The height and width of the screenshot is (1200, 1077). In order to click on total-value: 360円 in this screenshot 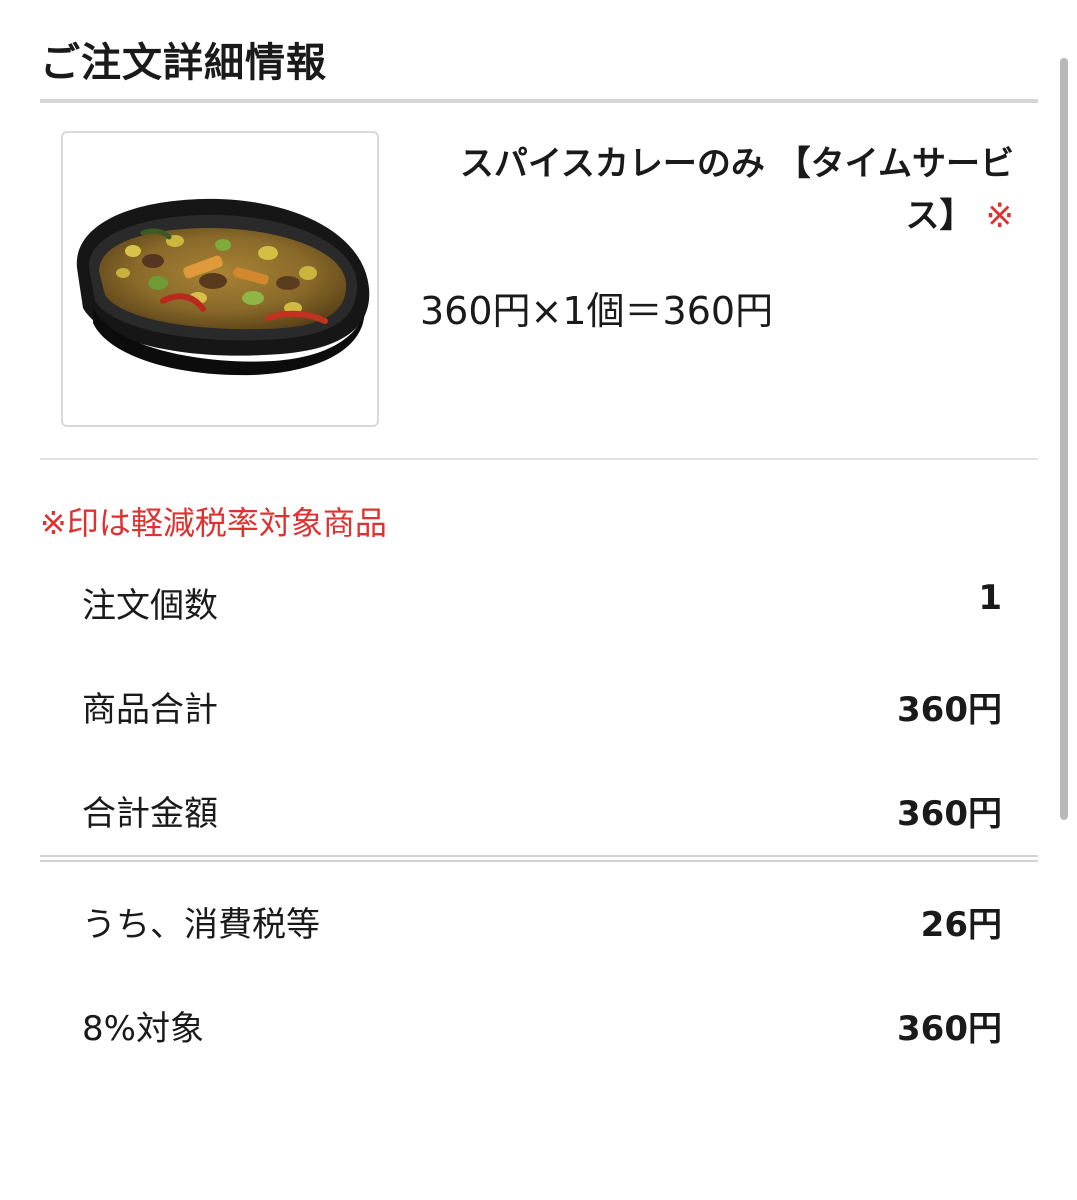, I will do `click(949, 814)`.